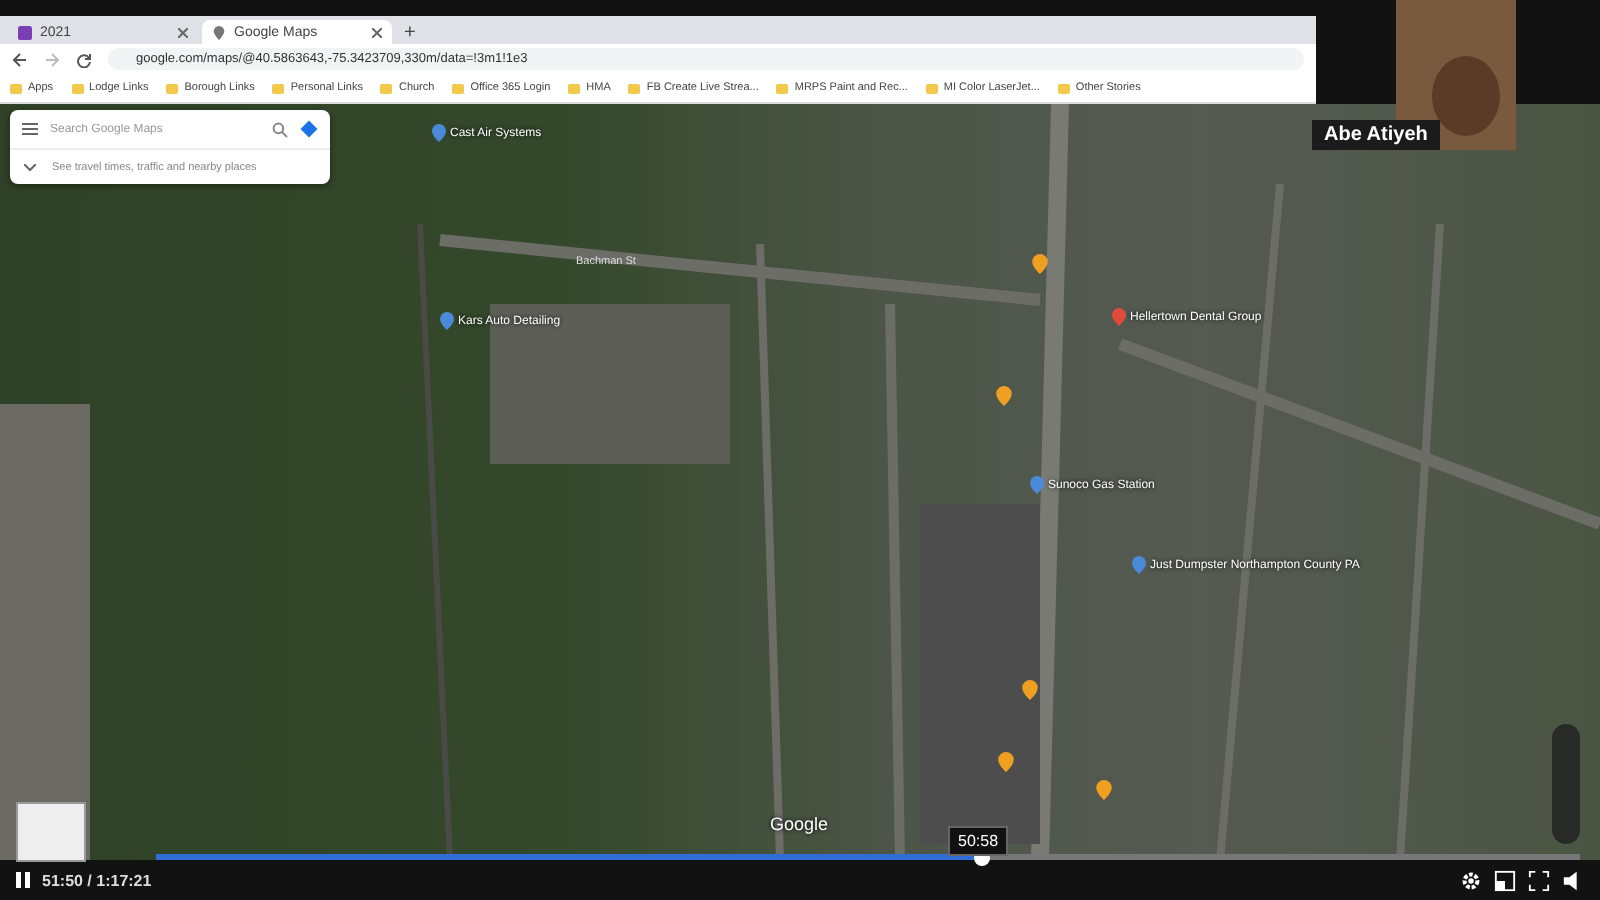 The width and height of the screenshot is (1600, 900). I want to click on picture-in-picture-icon, so click(1505, 880).